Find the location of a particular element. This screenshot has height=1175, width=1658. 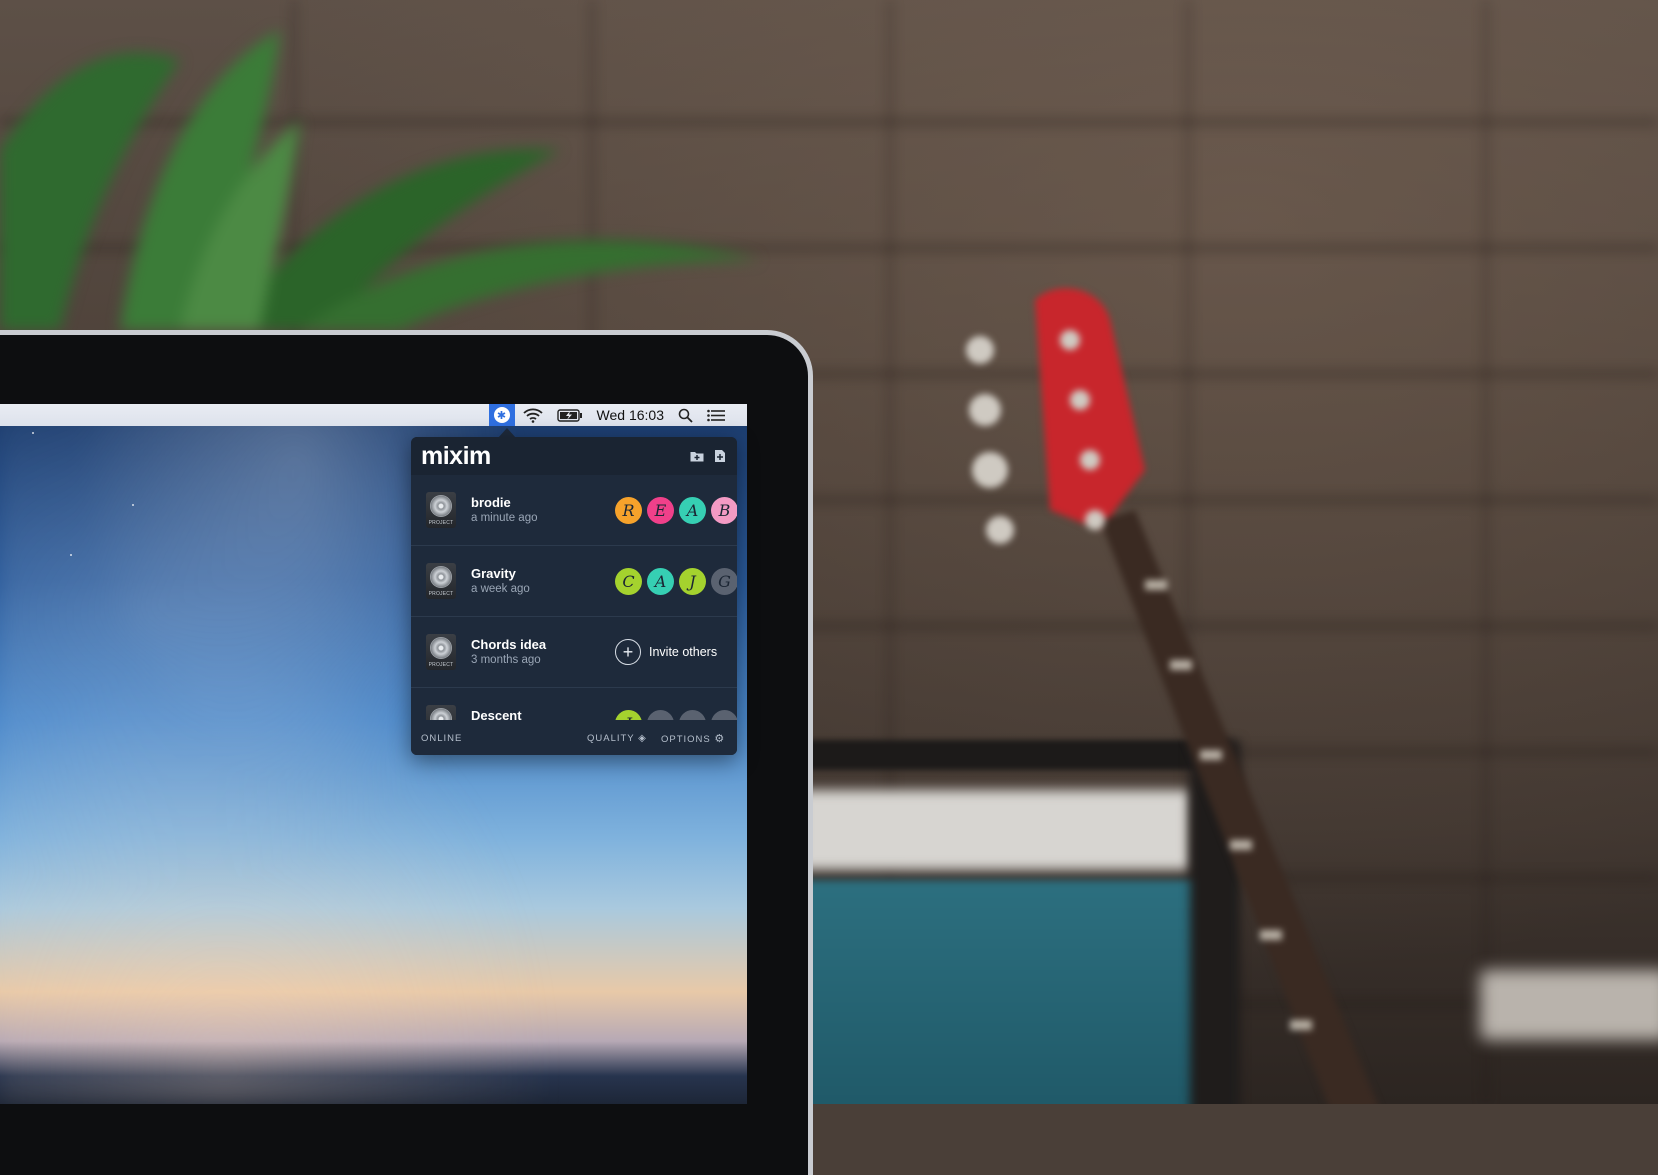

project-row: PROJECT brodie a minute ago R E A B is located at coordinates (574, 510).